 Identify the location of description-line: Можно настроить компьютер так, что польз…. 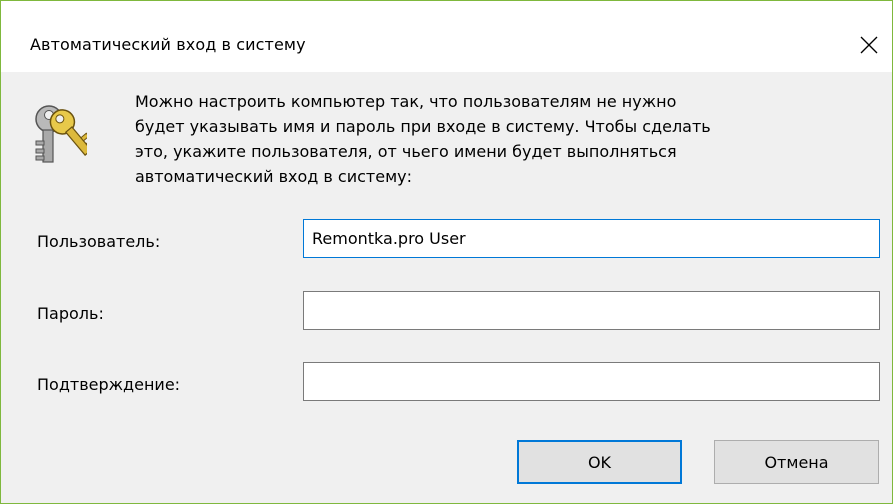
(406, 101).